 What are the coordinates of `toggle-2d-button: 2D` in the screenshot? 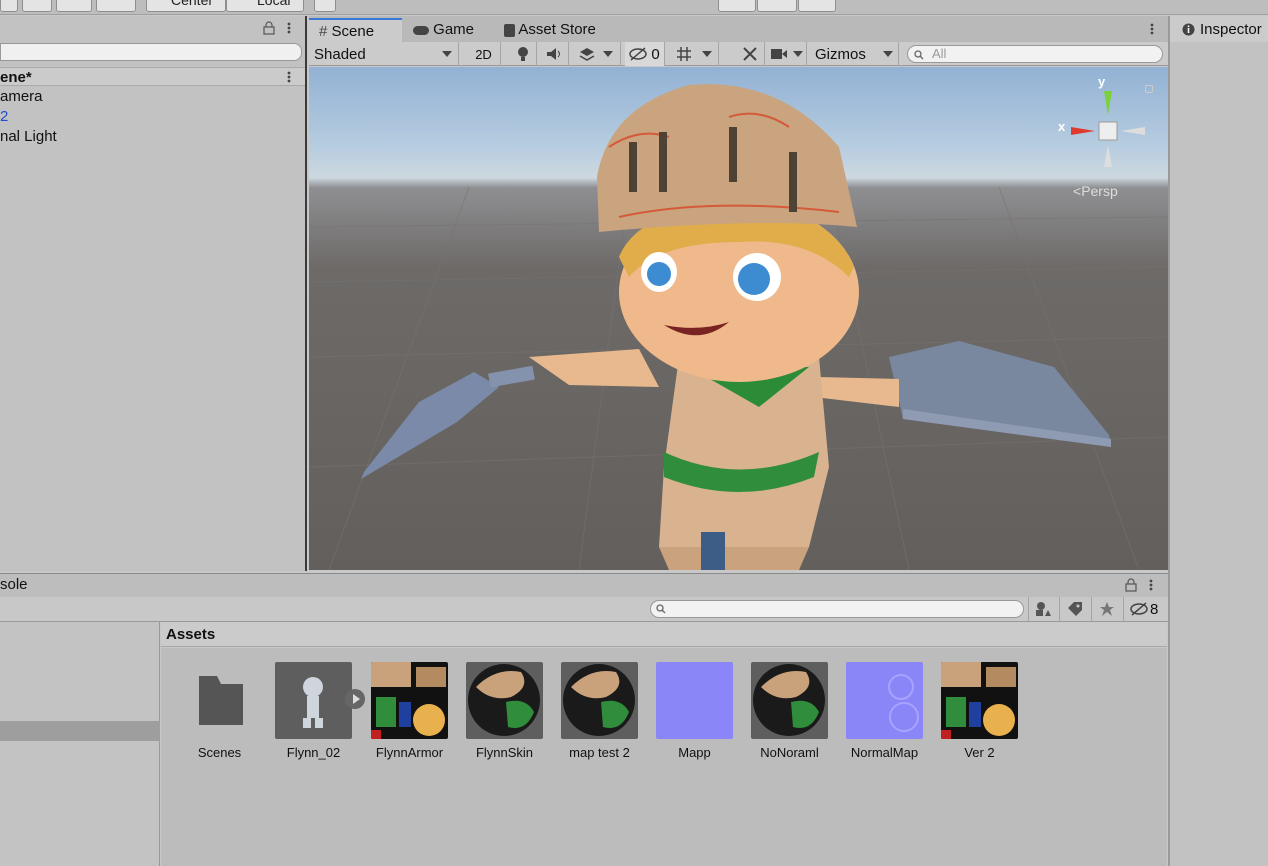 It's located at (484, 54).